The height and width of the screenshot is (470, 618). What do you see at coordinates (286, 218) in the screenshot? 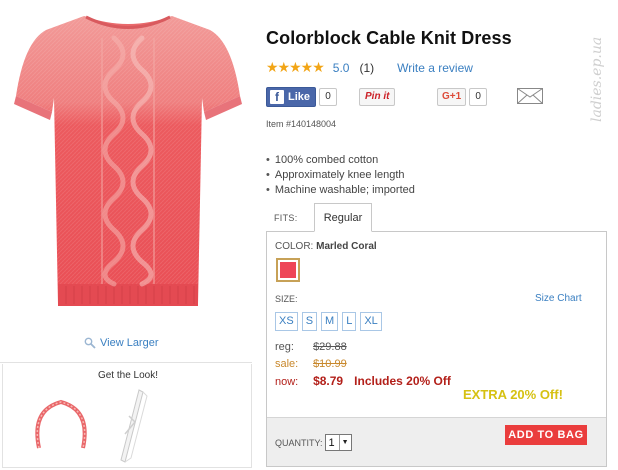
I see `fits-label: FITS:` at bounding box center [286, 218].